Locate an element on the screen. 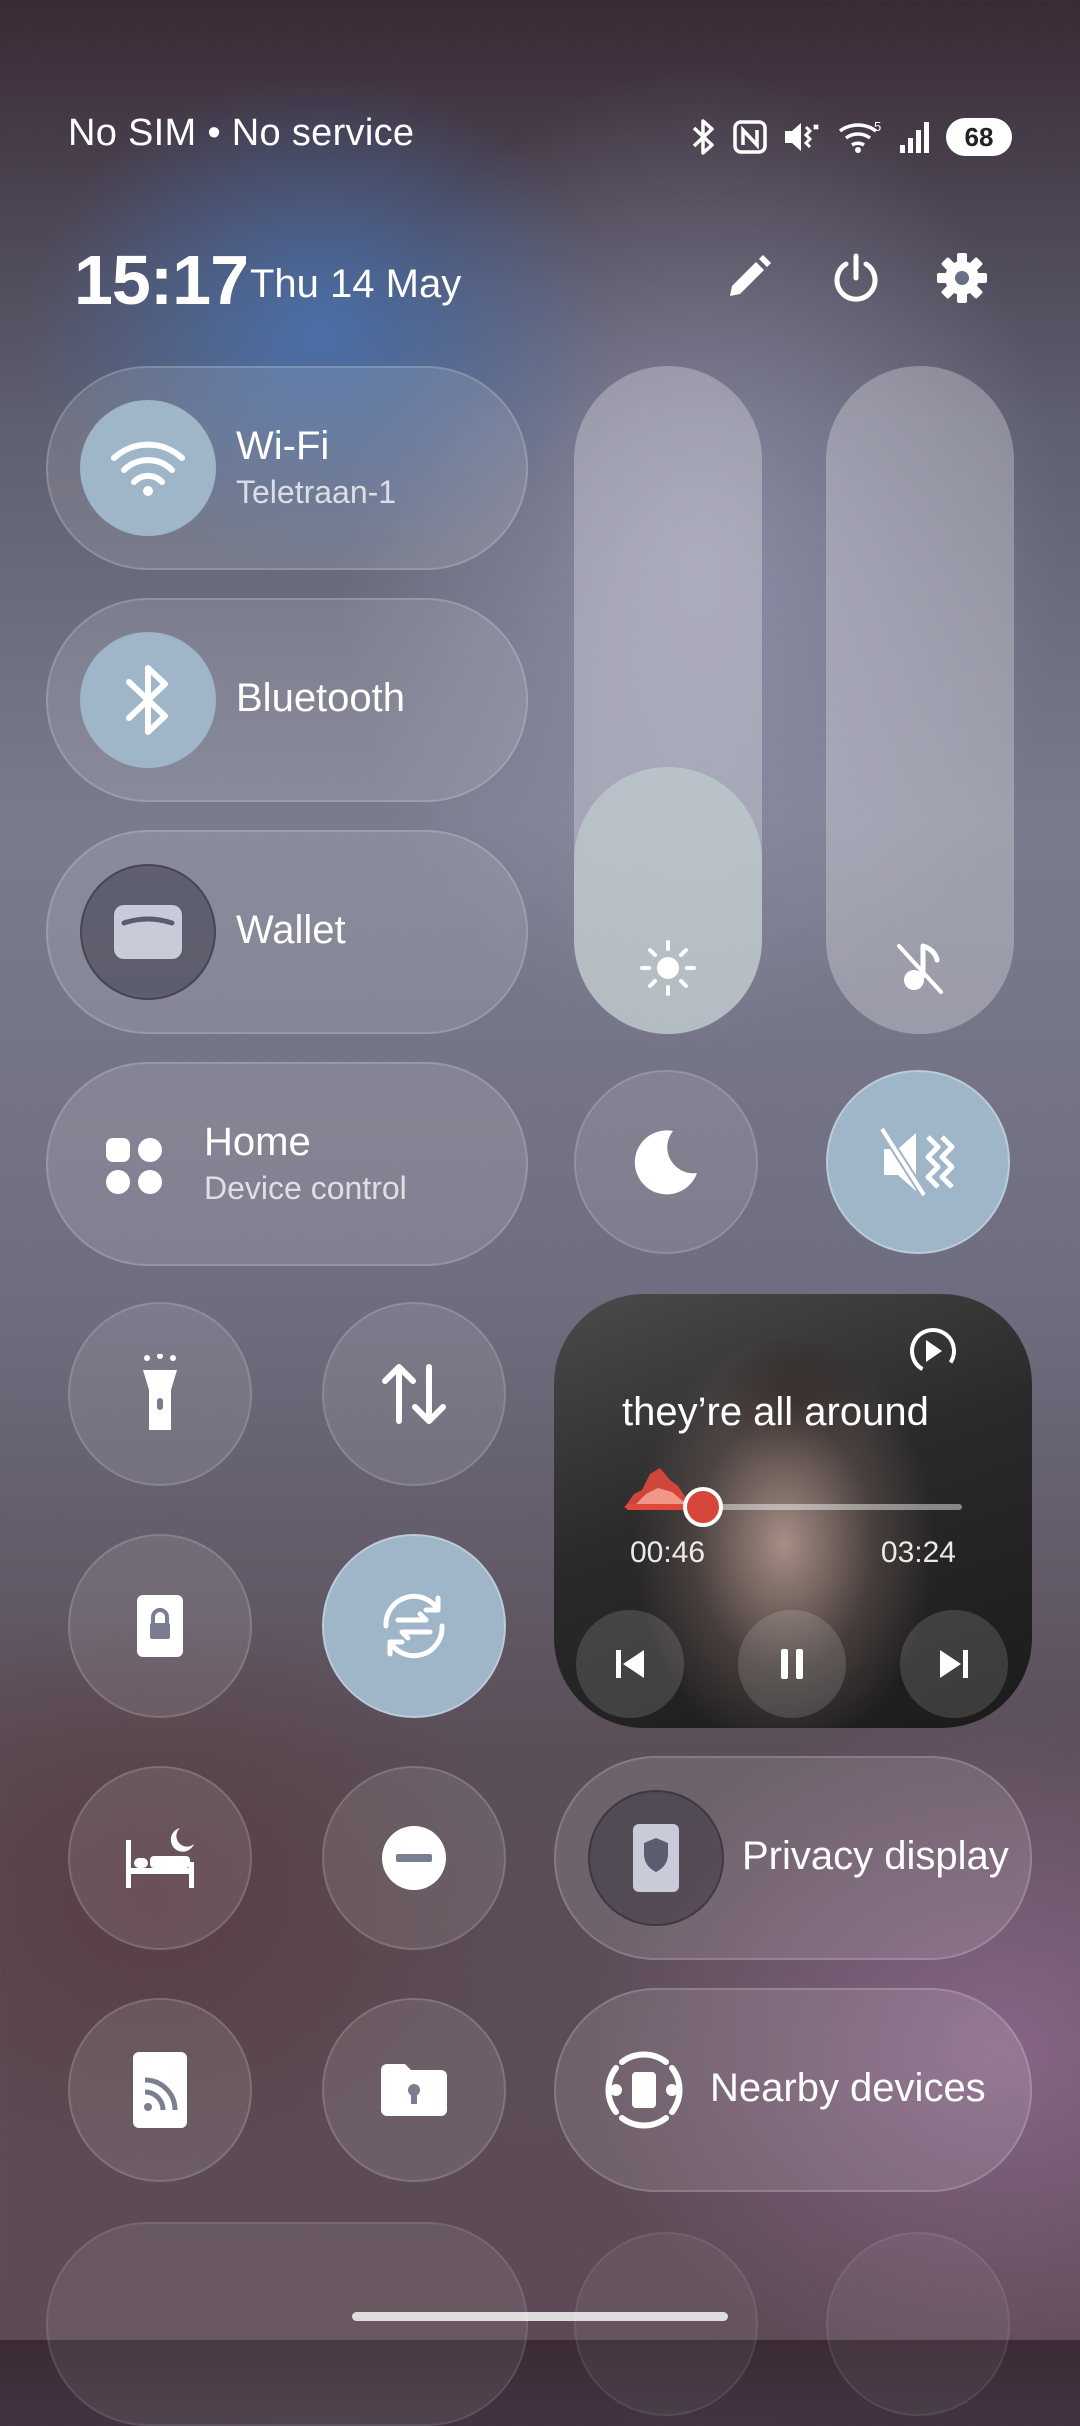 Image resolution: width=1080 pixels, height=2426 pixels. wifi-tile-icon is located at coordinates (148, 468).